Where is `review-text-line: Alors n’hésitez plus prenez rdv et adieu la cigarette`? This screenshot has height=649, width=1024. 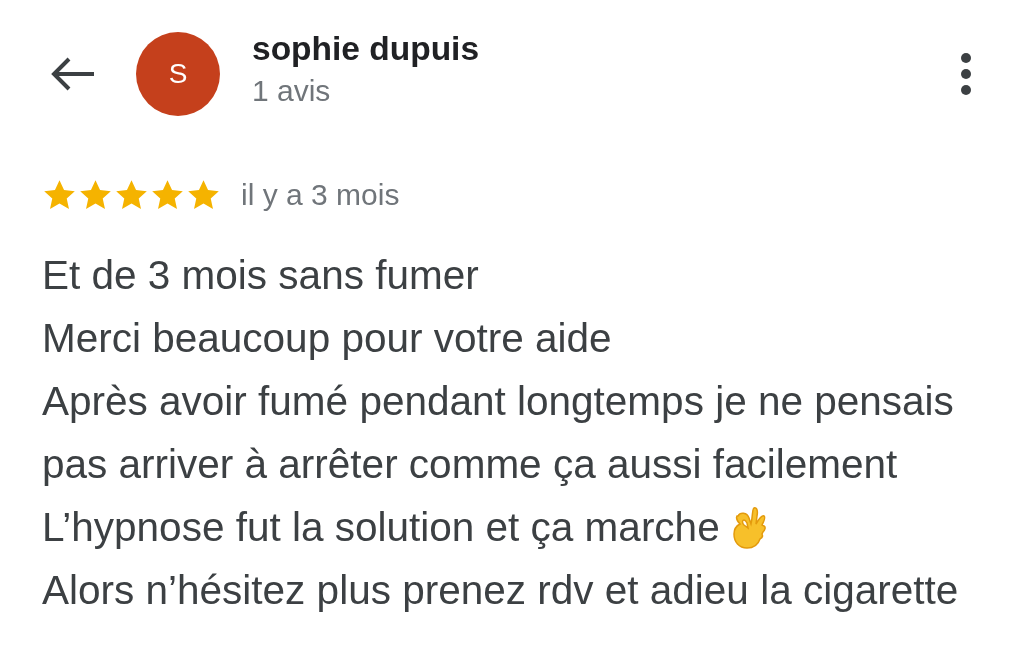
review-text-line: Alors n’hésitez plus prenez rdv et adieu la cigarette is located at coordinates (500, 590).